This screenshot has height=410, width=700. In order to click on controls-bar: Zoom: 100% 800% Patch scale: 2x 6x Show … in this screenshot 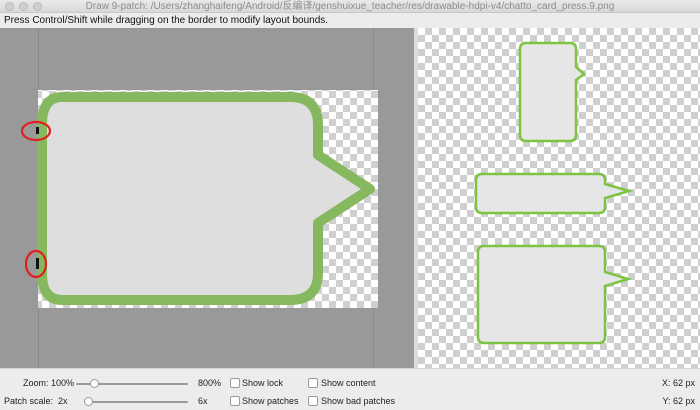, I will do `click(350, 389)`.